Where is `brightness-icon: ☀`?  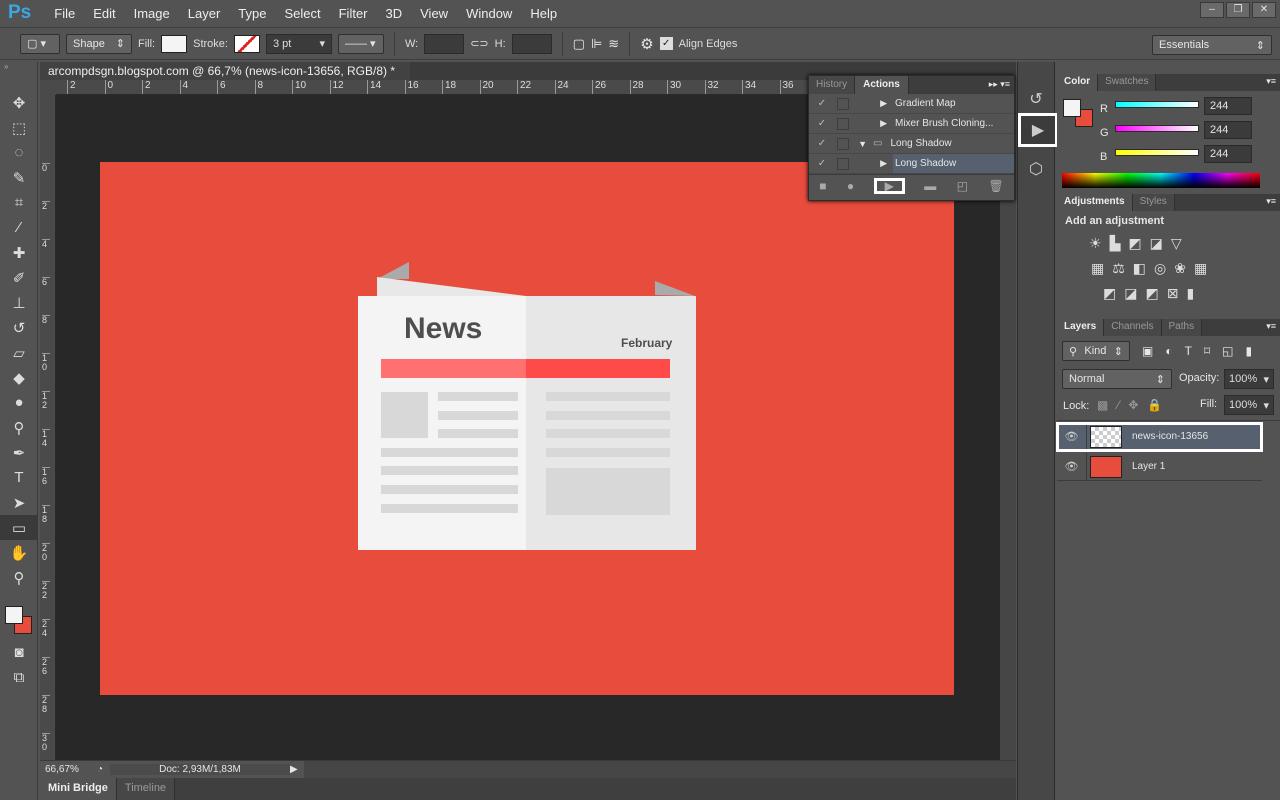 brightness-icon: ☀ is located at coordinates (1095, 243).